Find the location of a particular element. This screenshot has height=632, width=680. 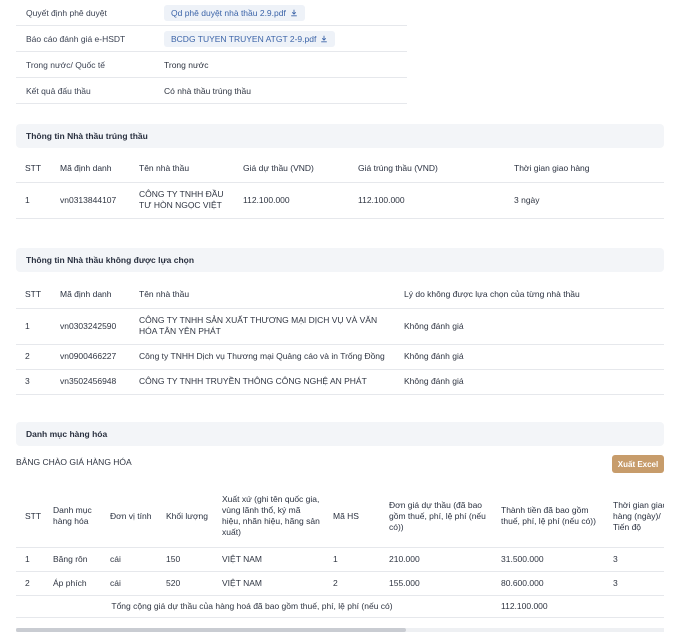

file-name: Qd phê duyệt nhà thầu 2.9.pdf is located at coordinates (228, 12).